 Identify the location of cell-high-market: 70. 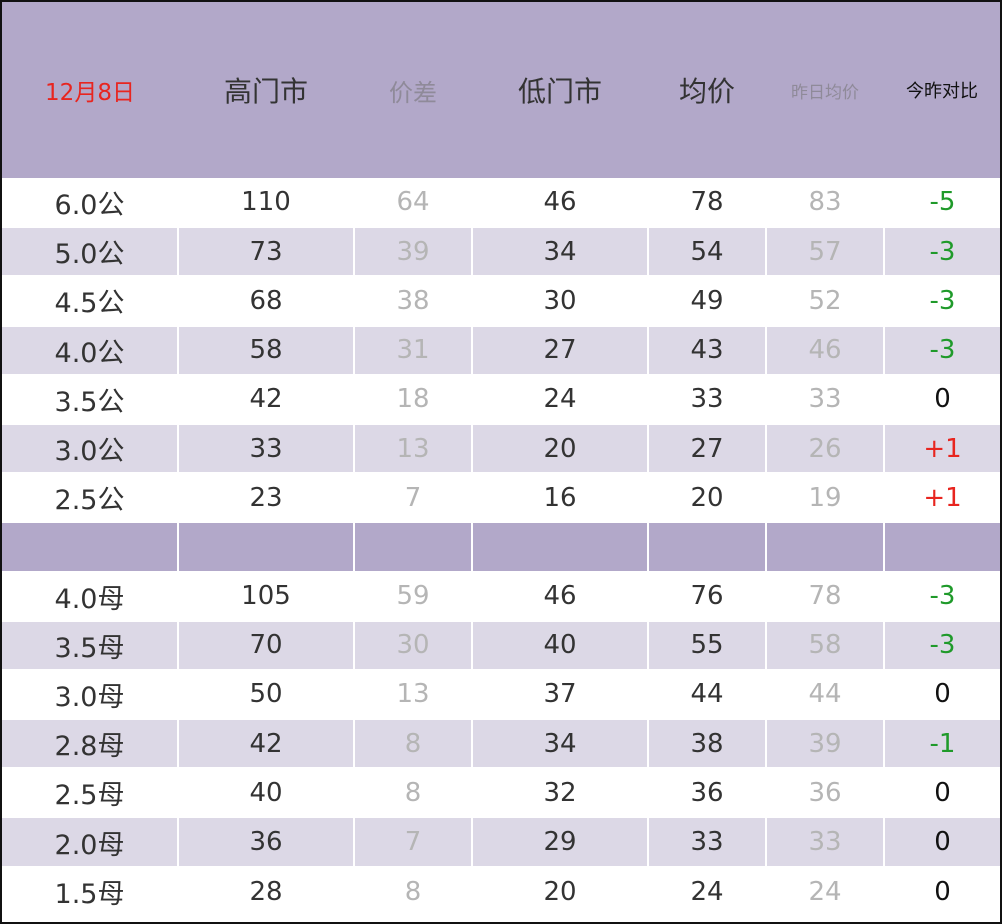
(265, 644).